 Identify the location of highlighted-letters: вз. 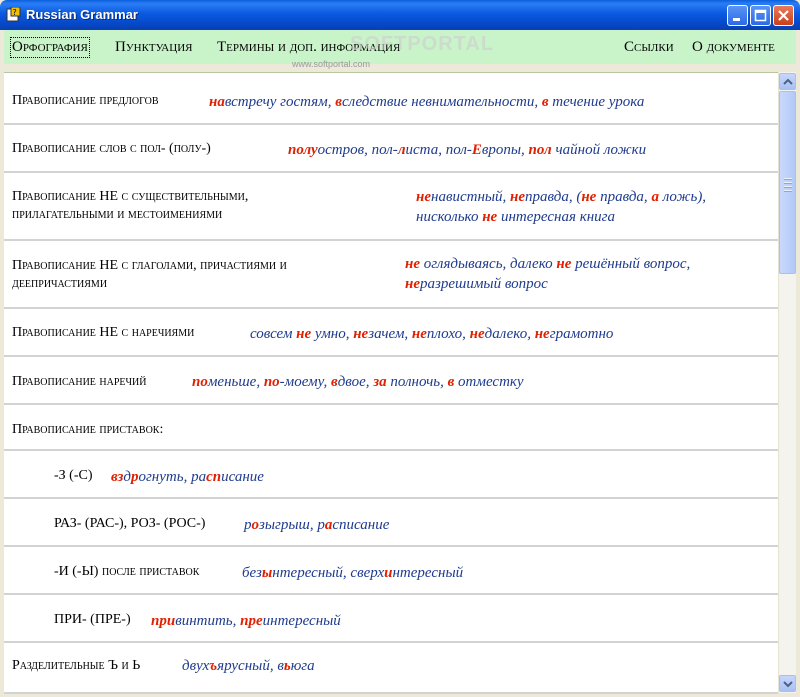
(117, 477).